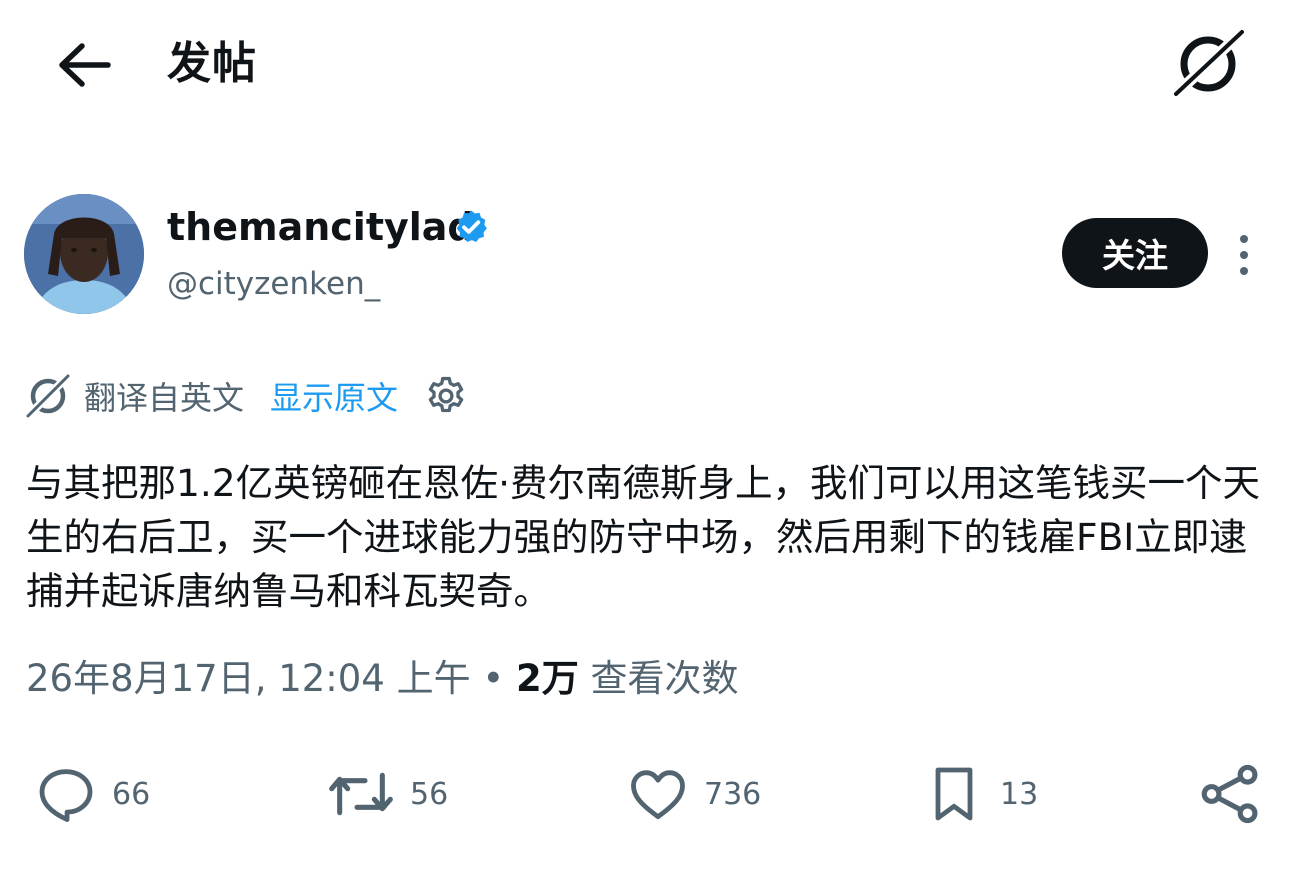  I want to click on post-meta: 26年8月17日, 12:04 上午 • 2万 查看次数, so click(382, 679).